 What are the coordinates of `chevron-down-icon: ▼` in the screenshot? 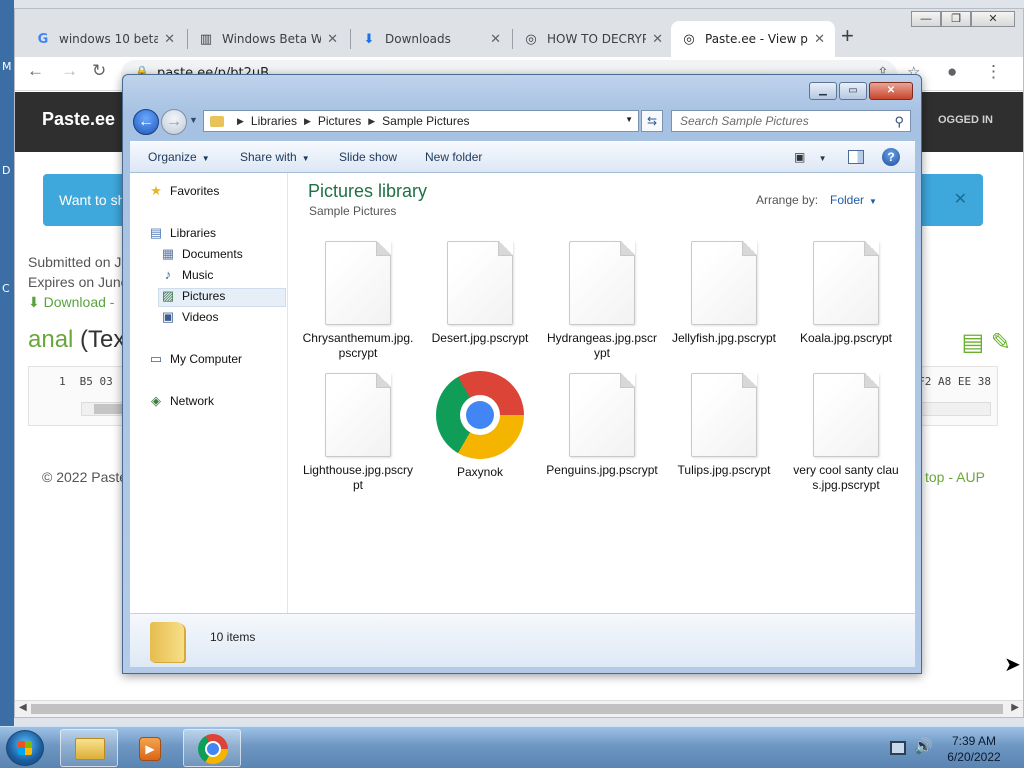 It's located at (822, 158).